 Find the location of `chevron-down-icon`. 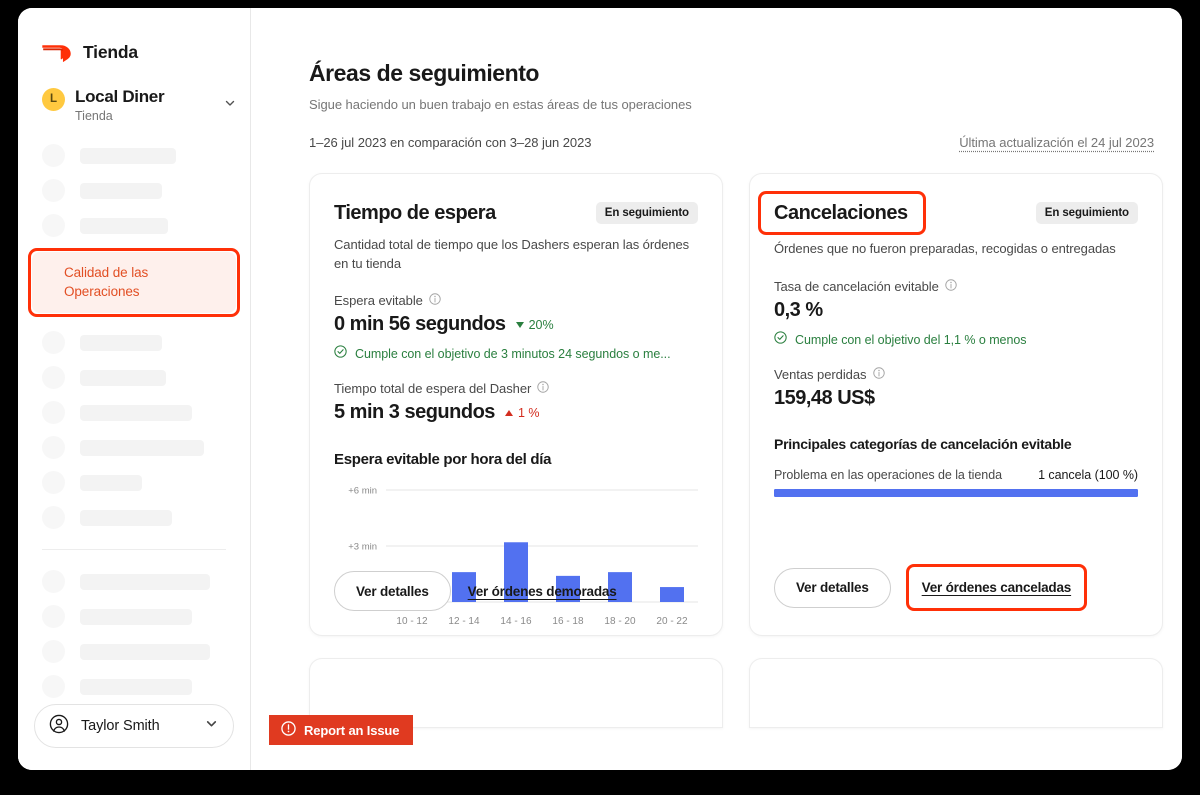

chevron-down-icon is located at coordinates (230, 105).